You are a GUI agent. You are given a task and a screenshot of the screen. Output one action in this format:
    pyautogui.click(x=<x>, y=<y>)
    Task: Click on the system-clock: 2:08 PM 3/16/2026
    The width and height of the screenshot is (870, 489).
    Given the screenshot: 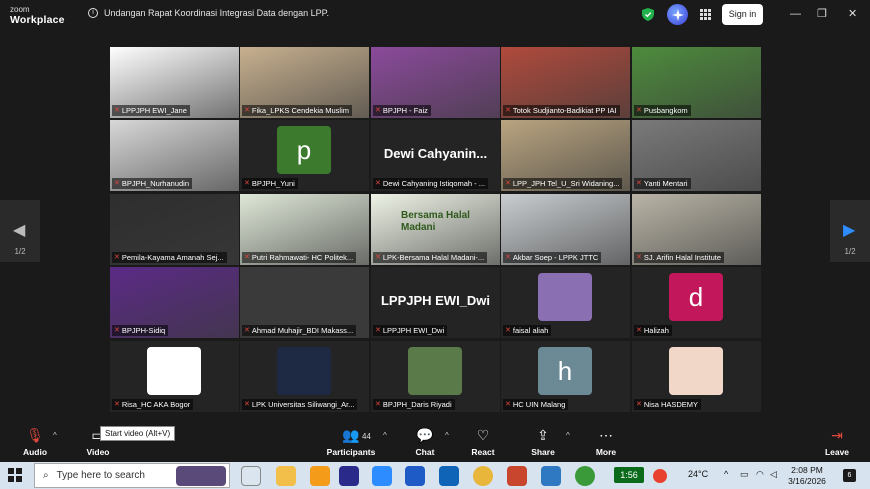 What is the action you would take?
    pyautogui.click(x=807, y=476)
    